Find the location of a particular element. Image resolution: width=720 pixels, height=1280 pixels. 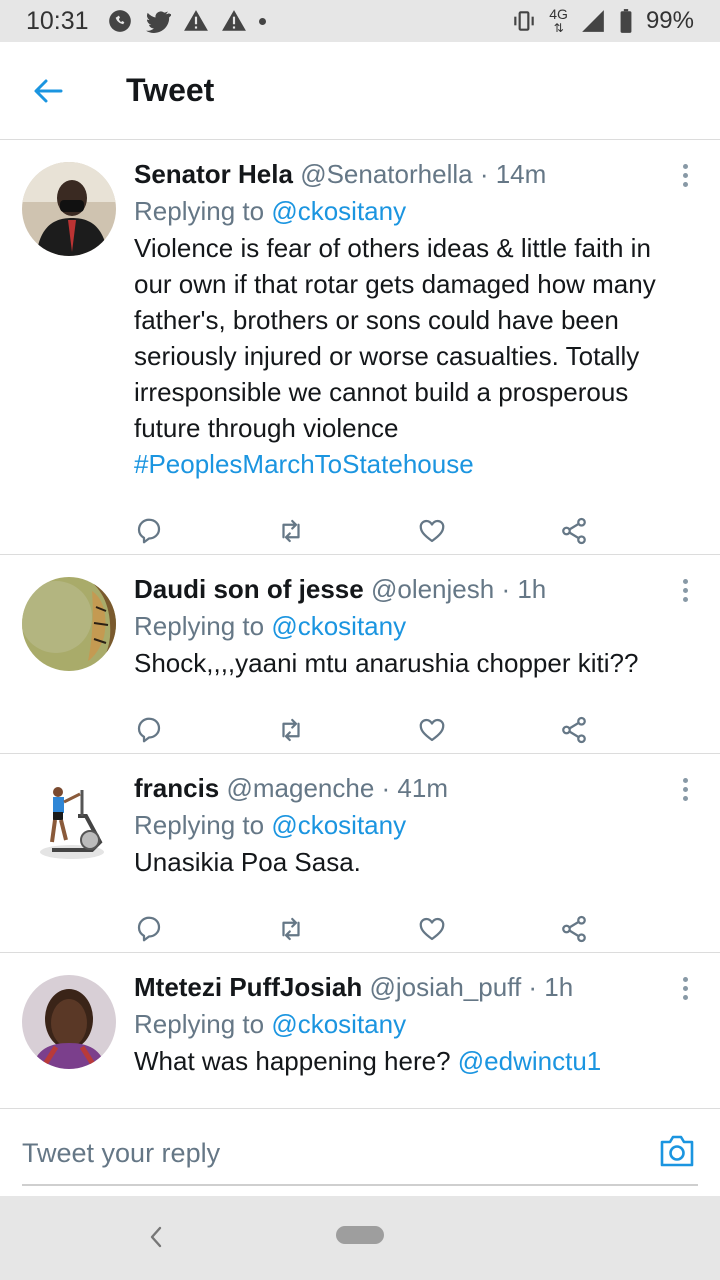

status-bar: 10:31 4G ⇅ 99% is located at coordinates (360, 21).